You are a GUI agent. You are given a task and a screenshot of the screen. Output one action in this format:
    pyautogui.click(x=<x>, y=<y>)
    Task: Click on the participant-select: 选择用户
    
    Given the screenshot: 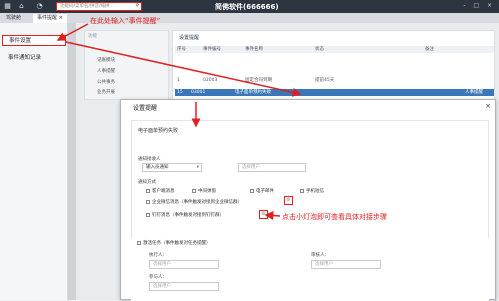 What is the action you would take?
    pyautogui.click(x=184, y=286)
    